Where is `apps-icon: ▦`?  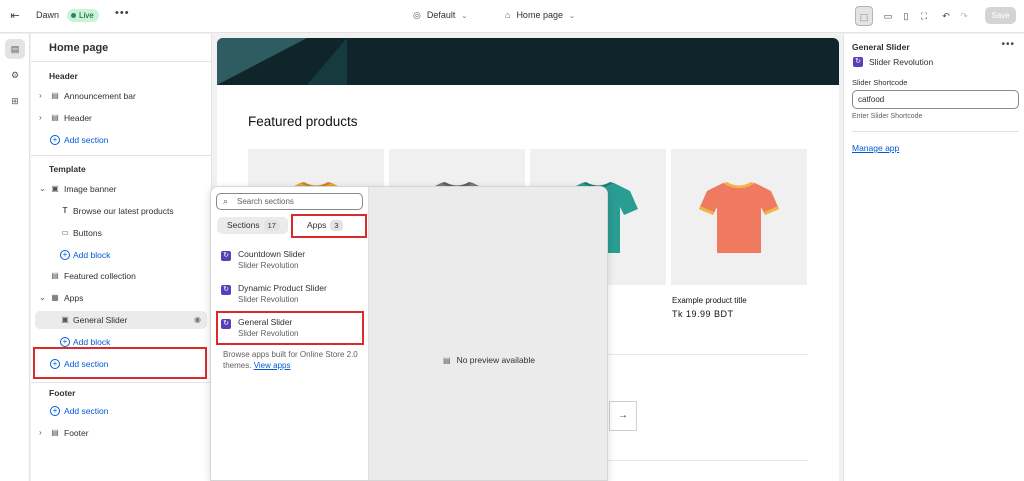 apps-icon: ▦ is located at coordinates (55, 297).